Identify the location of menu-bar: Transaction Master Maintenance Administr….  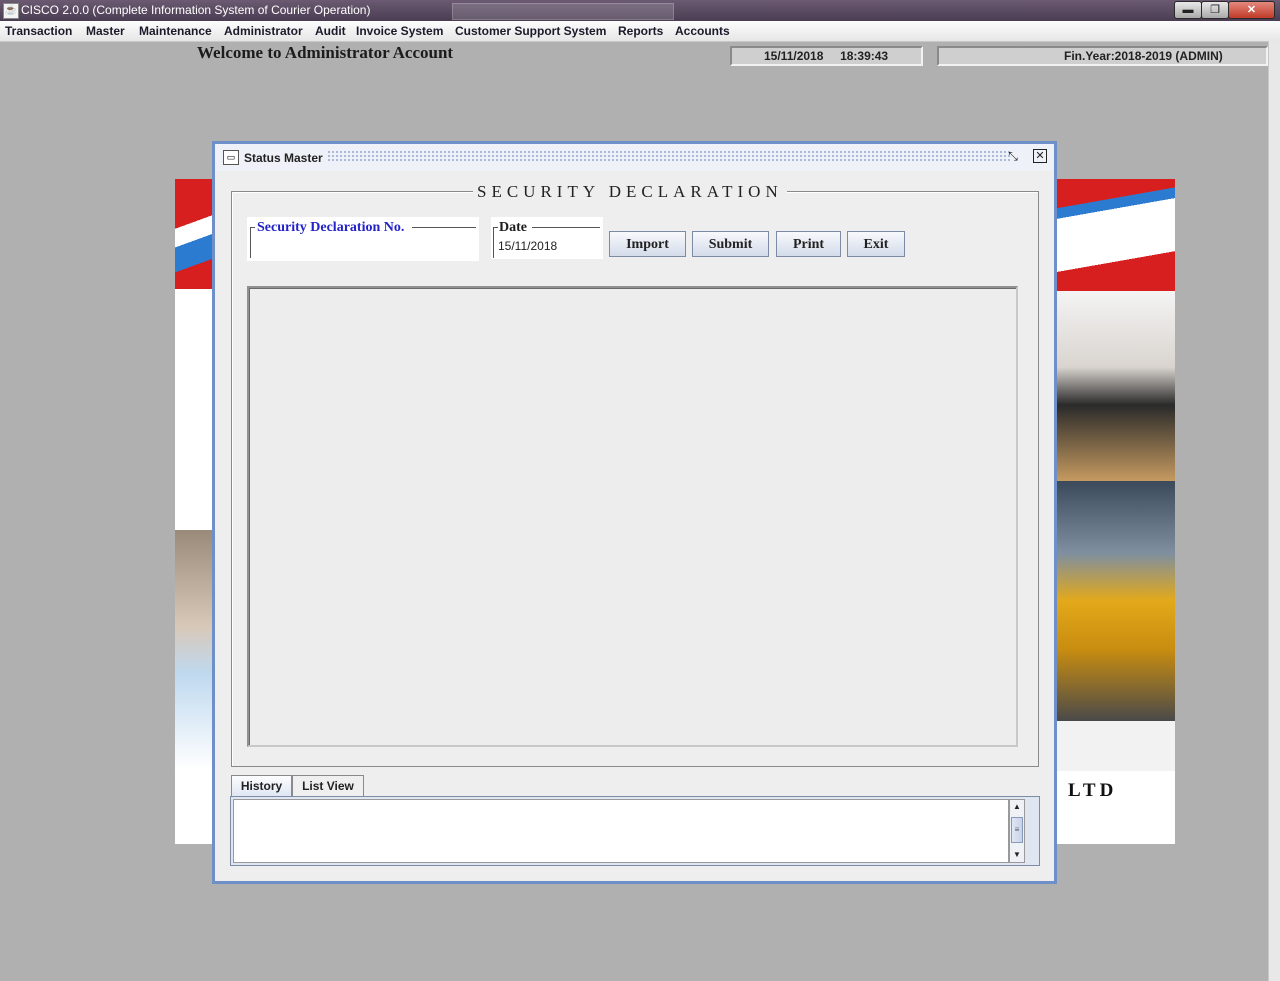
(640, 31).